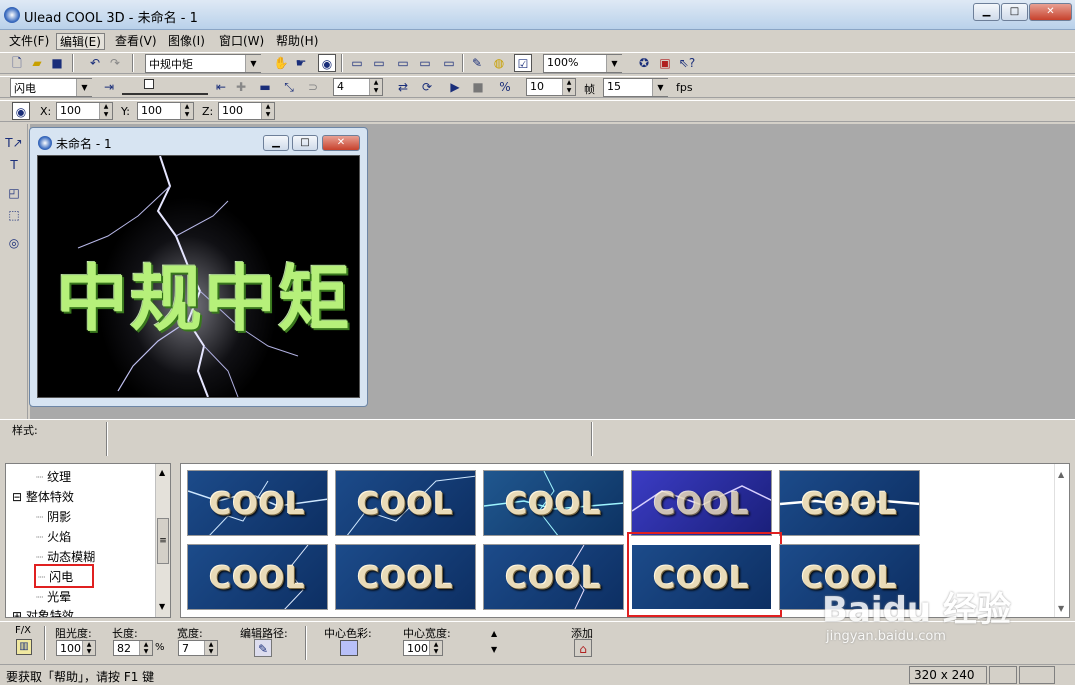  I want to click on y-spin: 100 ▲ ▼, so click(165, 111).